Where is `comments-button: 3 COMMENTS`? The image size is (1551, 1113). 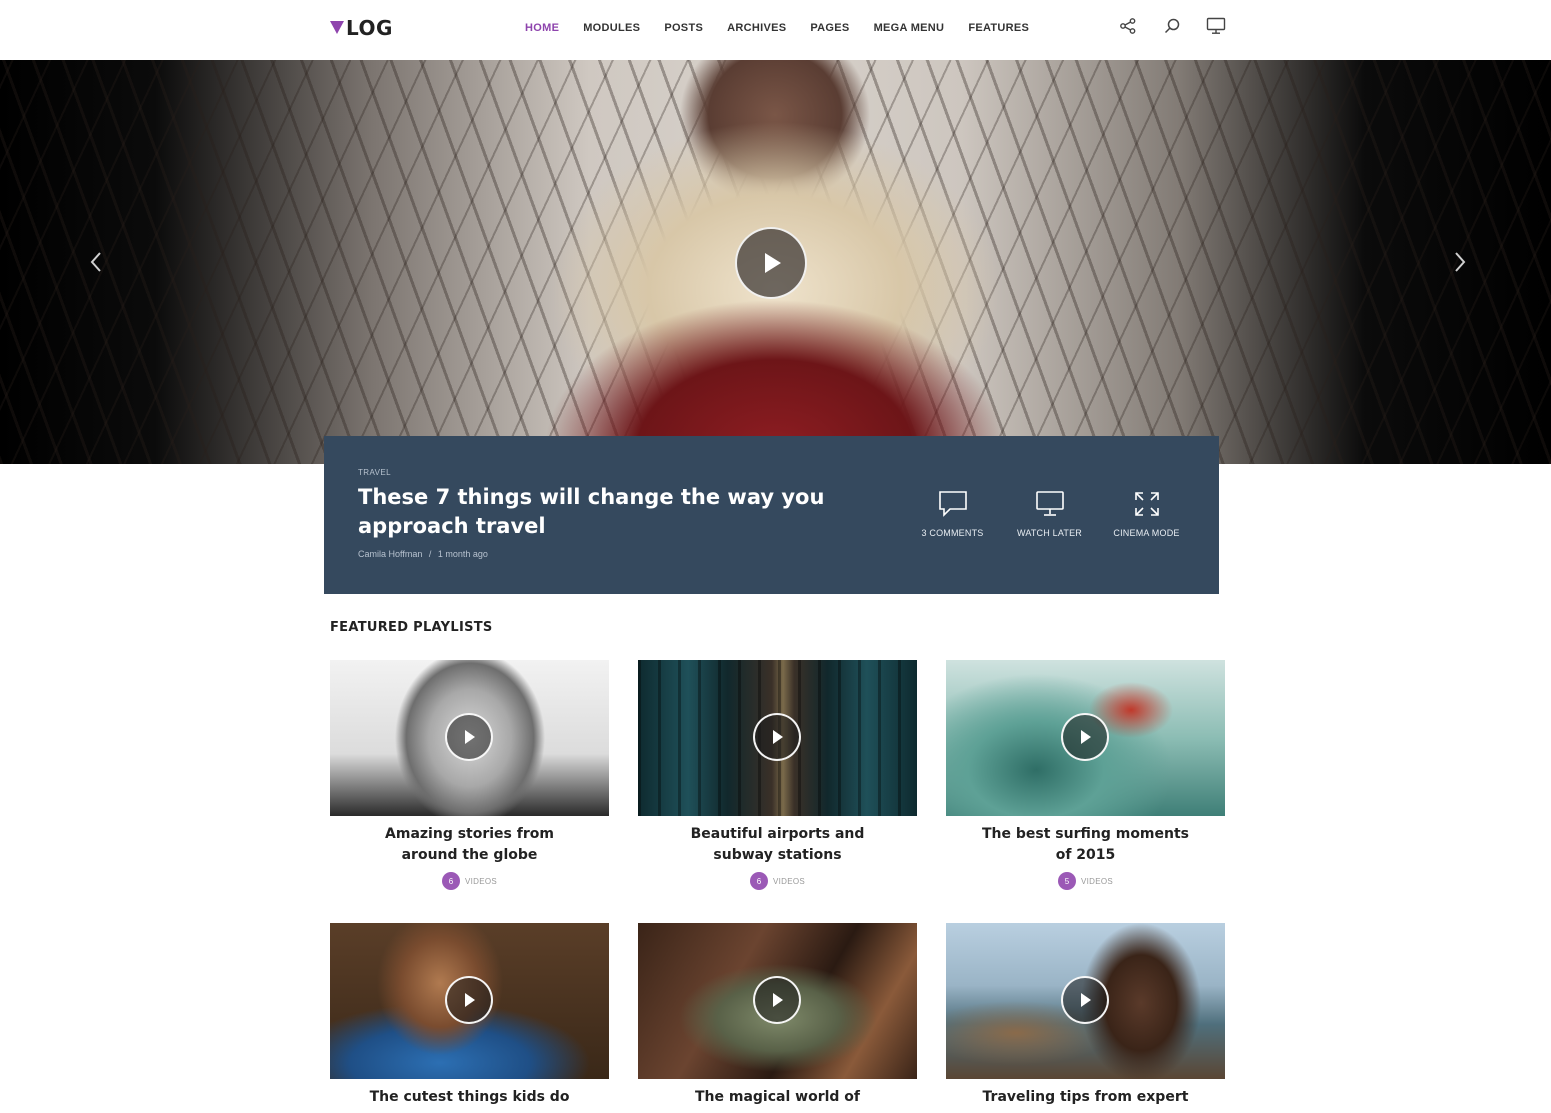 comments-button: 3 COMMENTS is located at coordinates (952, 513).